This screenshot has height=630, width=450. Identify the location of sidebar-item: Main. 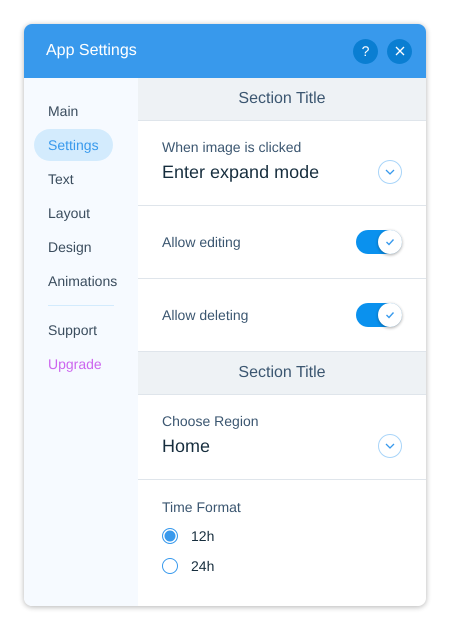
(63, 111).